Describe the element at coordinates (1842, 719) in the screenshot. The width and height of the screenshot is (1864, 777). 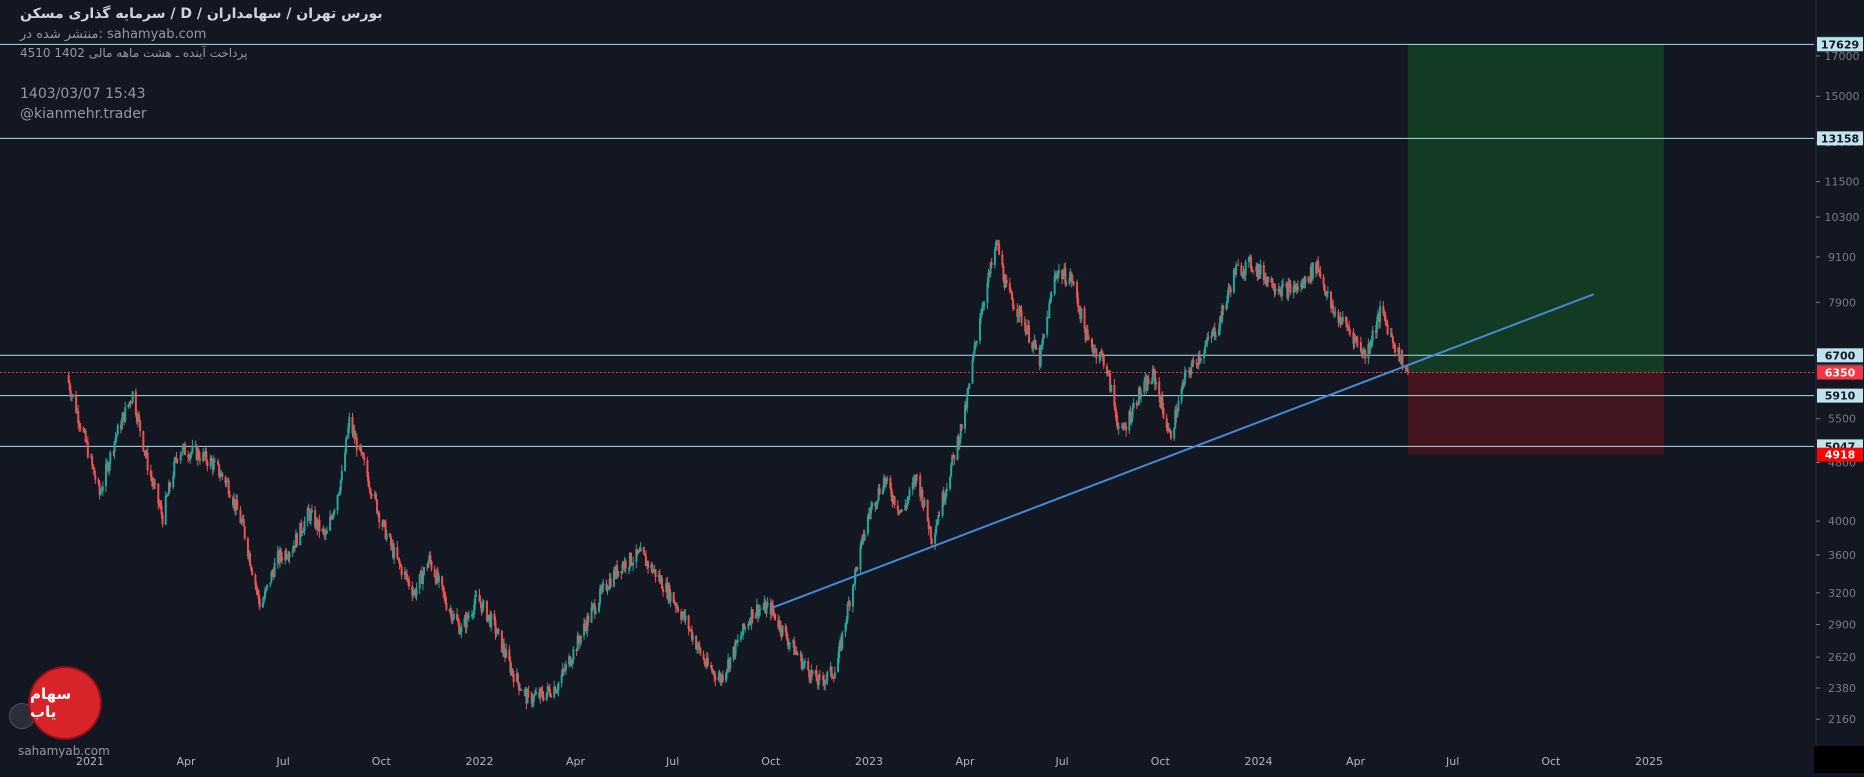
I see `y-tick-label: 2160` at that location.